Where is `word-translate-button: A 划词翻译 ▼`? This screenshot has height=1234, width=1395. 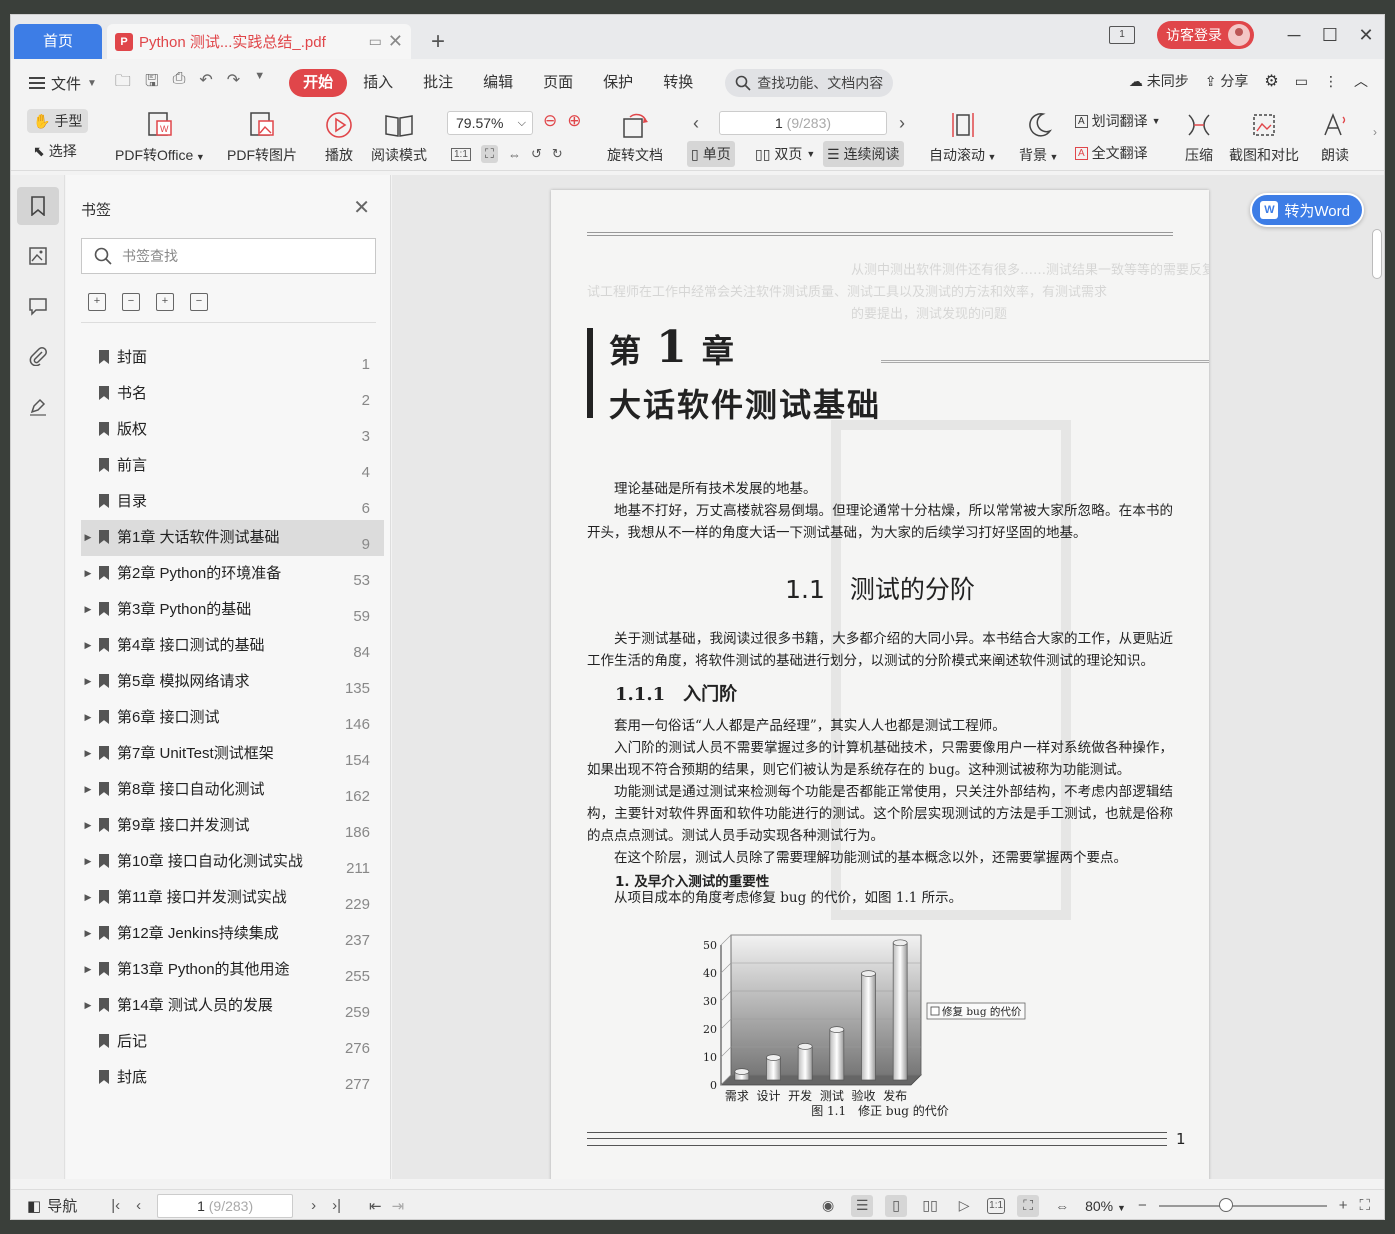
word-translate-button: A 划词翻译 ▼ is located at coordinates (1118, 121).